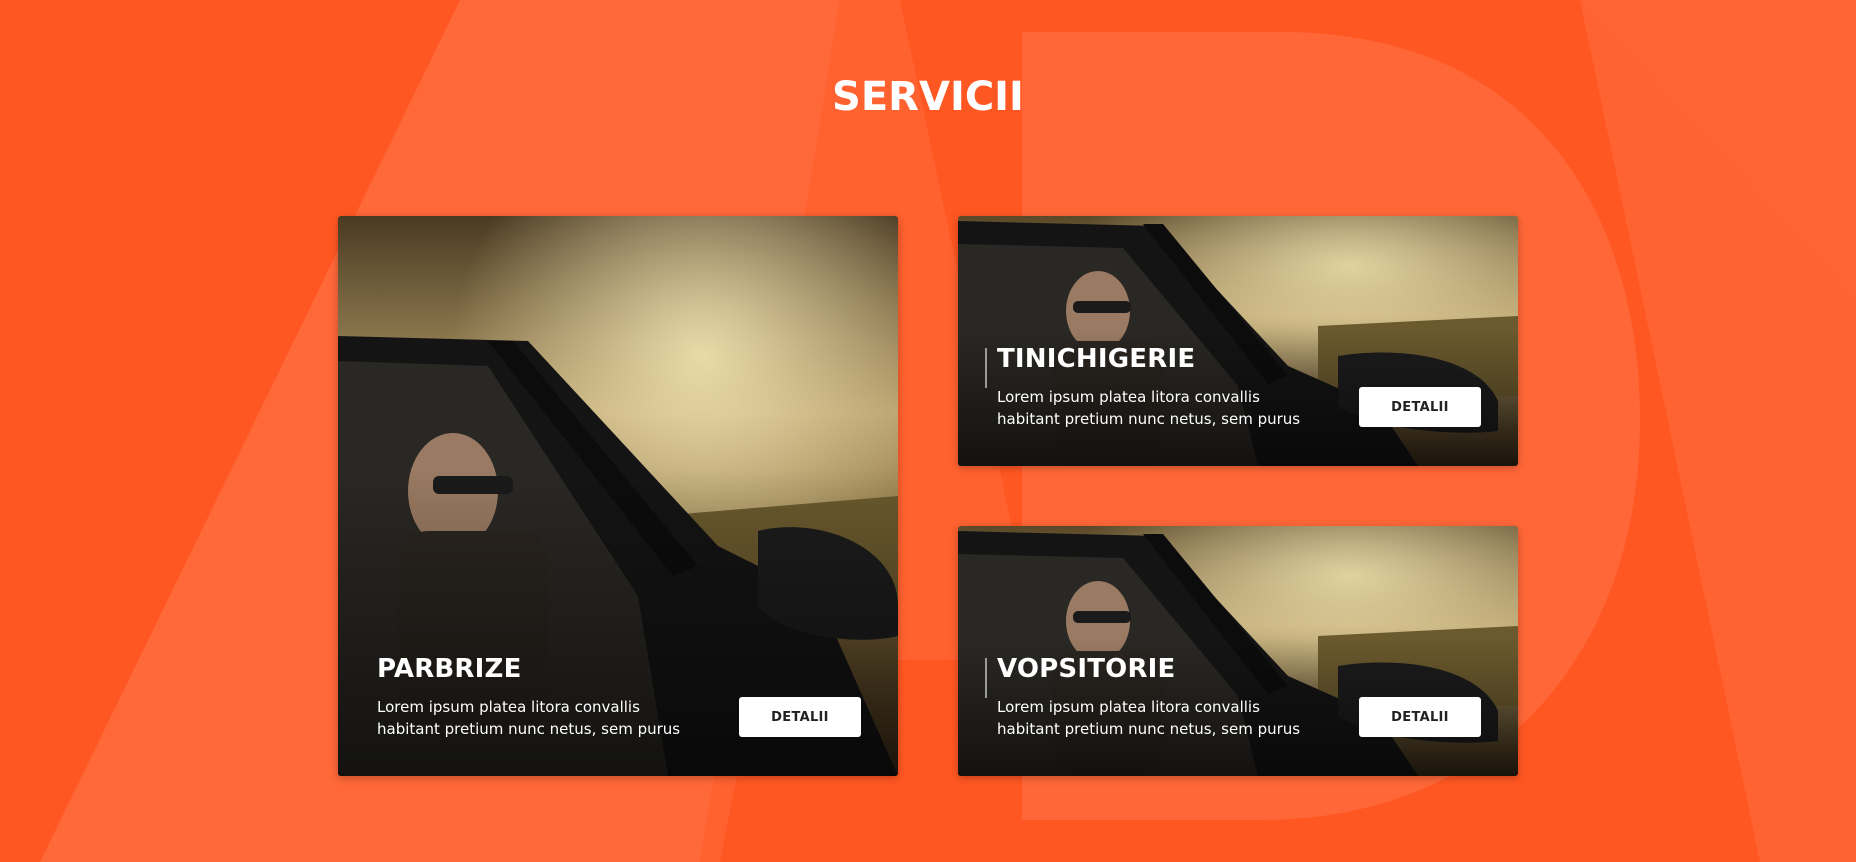 Image resolution: width=1856 pixels, height=862 pixels. I want to click on service-title: PARBRIZE, so click(449, 669).